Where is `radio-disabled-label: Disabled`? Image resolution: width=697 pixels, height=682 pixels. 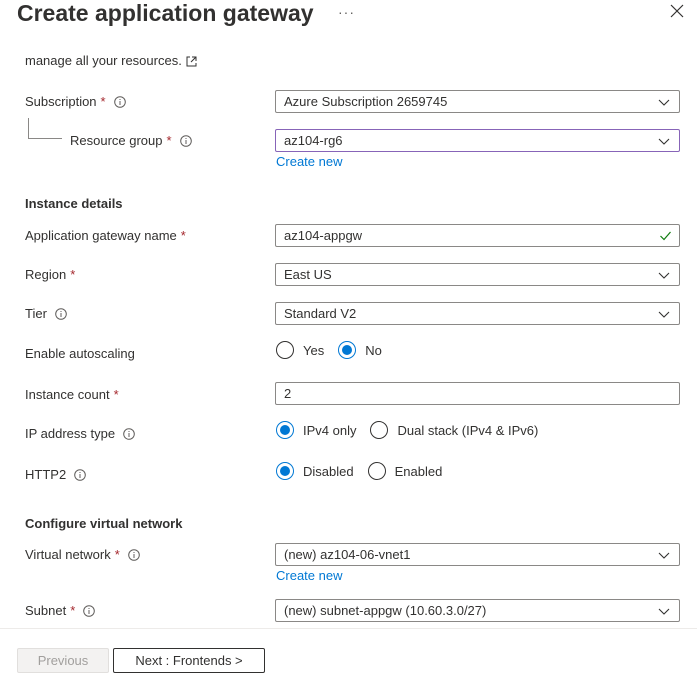
radio-disabled-label: Disabled is located at coordinates (328, 471).